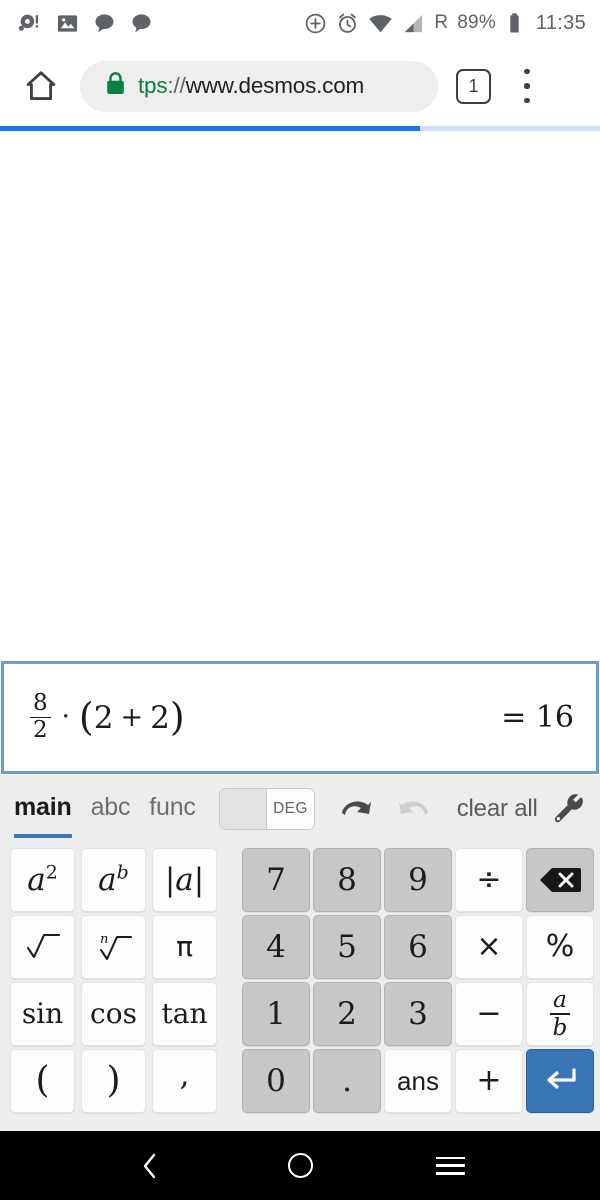 This screenshot has width=600, height=1200. Describe the element at coordinates (276, 947) in the screenshot. I see `key-4: 4` at that location.